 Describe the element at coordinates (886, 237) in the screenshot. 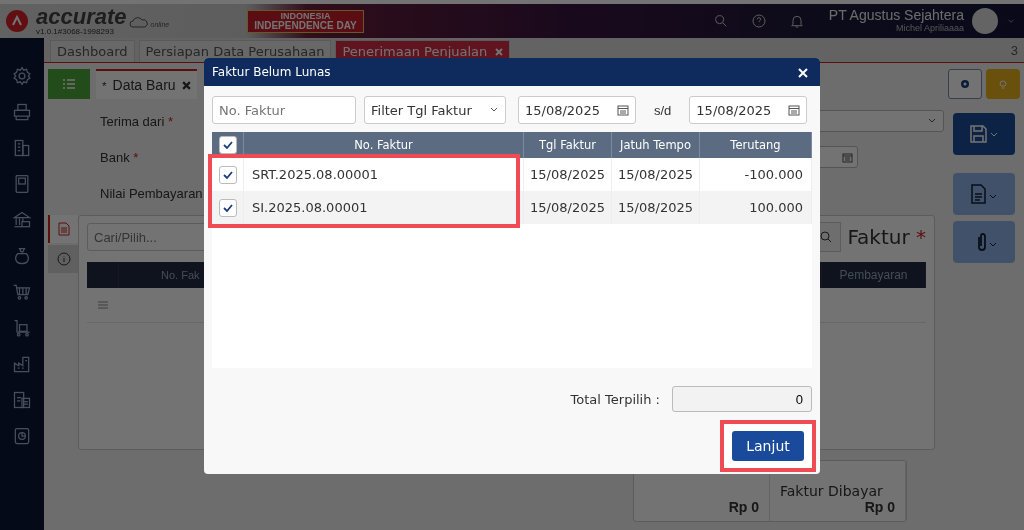

I see `section-title: Faktur *` at that location.